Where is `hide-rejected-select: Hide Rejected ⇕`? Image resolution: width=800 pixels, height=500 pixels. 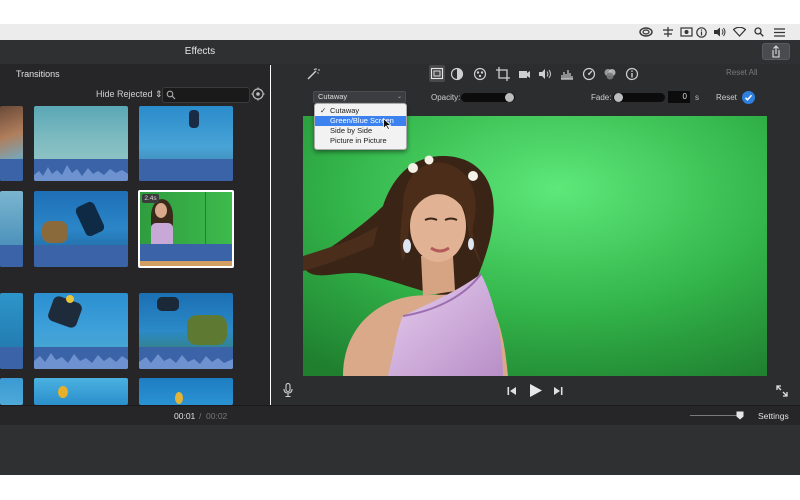
hide-rejected-select: Hide Rejected ⇕ is located at coordinates (129, 94).